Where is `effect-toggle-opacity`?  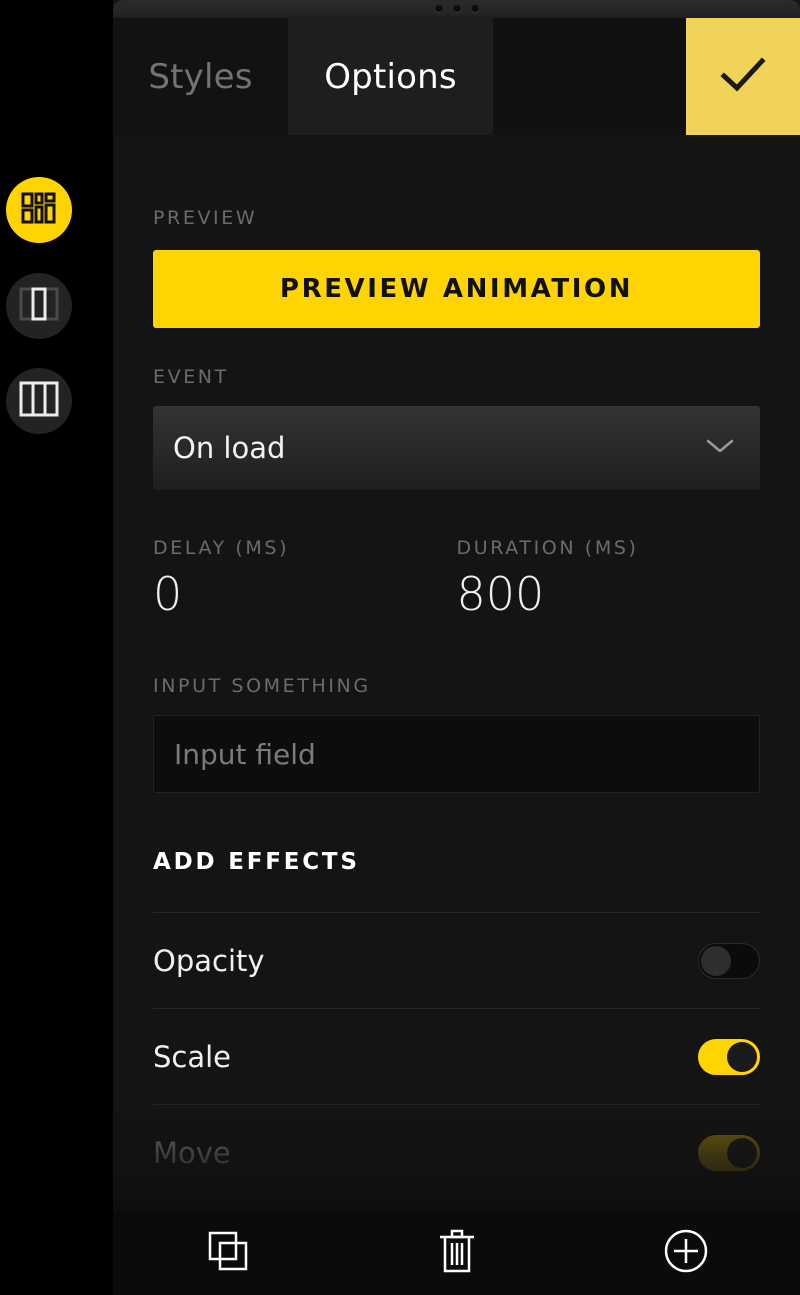
effect-toggle-opacity is located at coordinates (729, 960).